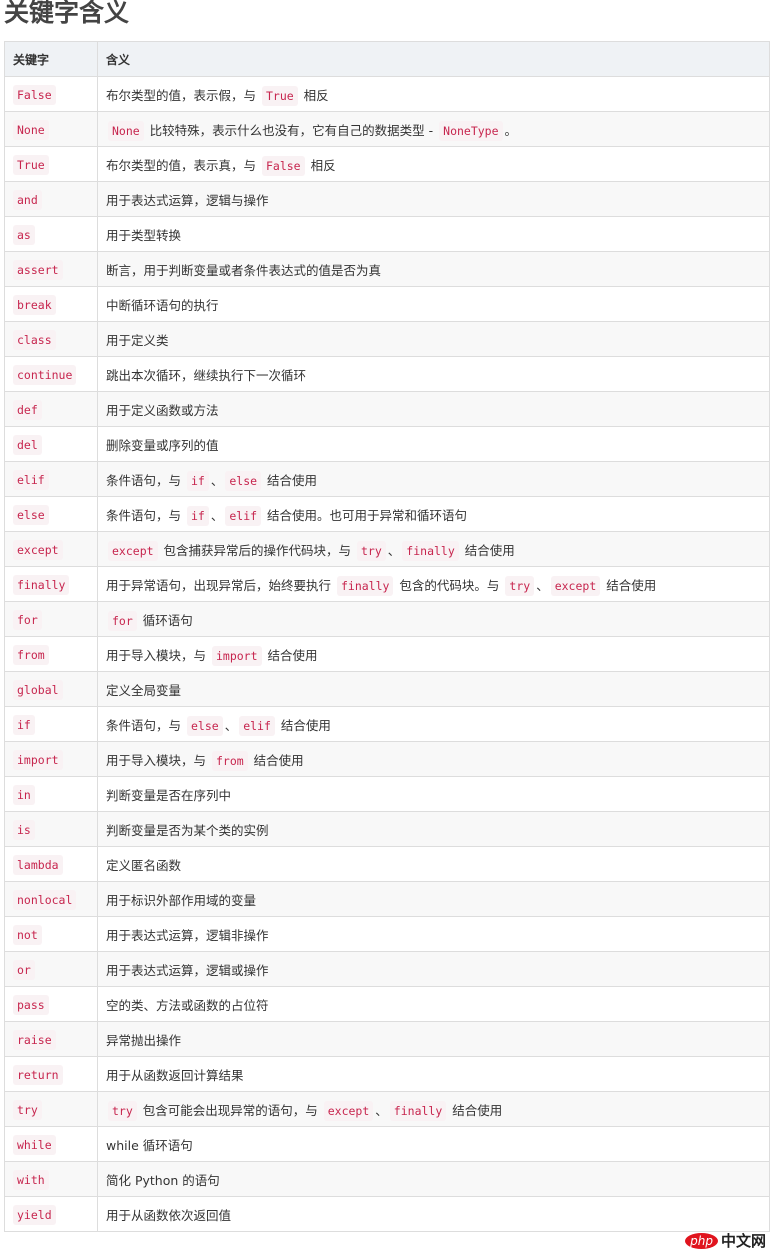 The height and width of the screenshot is (1253, 770). Describe the element at coordinates (387, 794) in the screenshot. I see `table-row: in 判断变量是否在序列中` at that location.